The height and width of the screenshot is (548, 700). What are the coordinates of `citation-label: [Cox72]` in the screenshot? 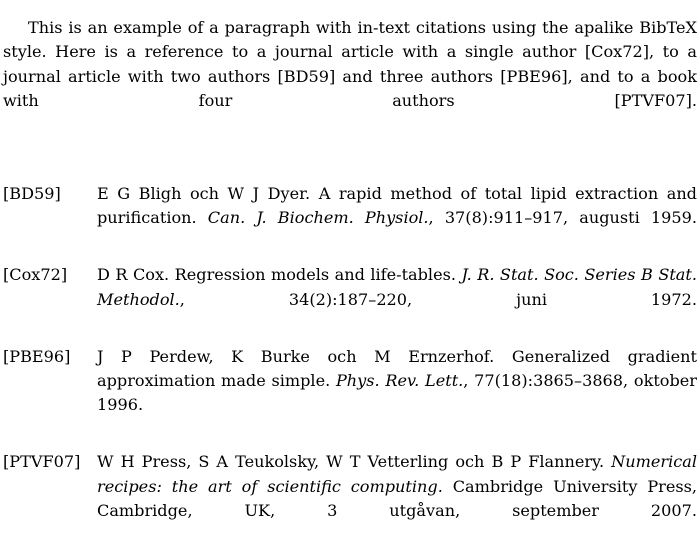 It's located at (35, 275).